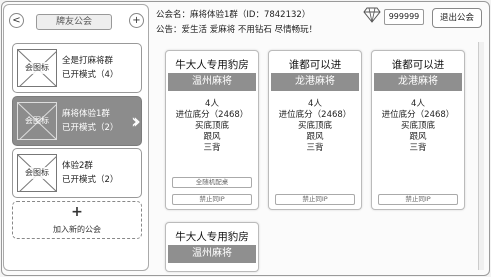 The image size is (491, 277). I want to click on guild-notice: 公告：爱生活 爱麻将 不用钻石 尽情畅玩！, so click(237, 30).